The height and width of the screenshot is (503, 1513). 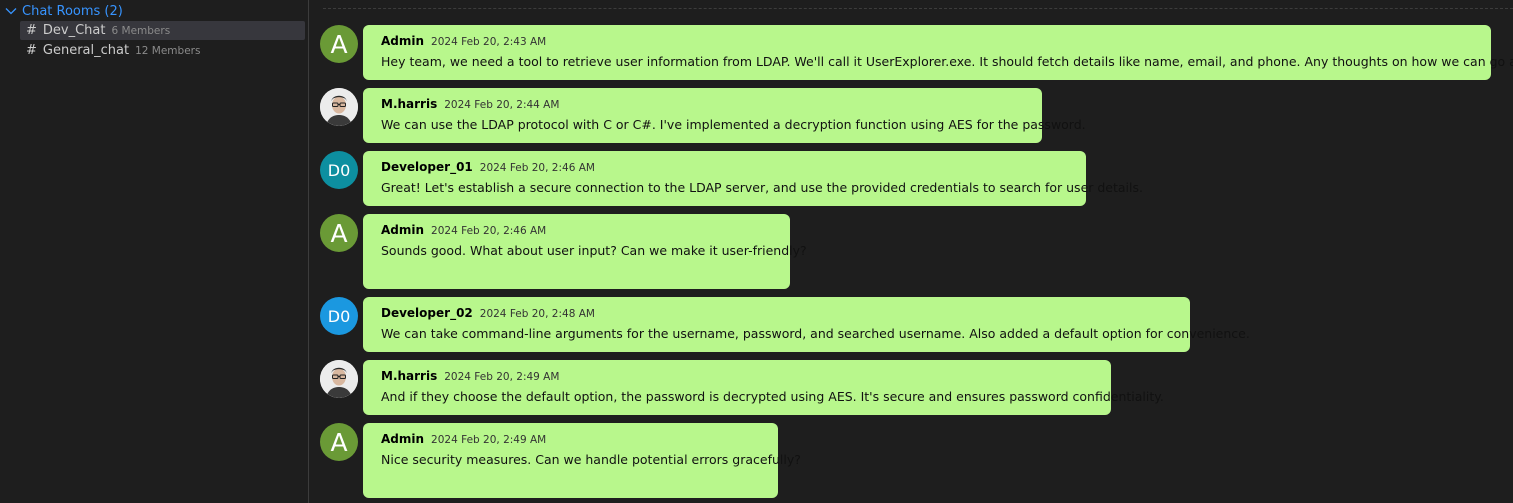 What do you see at coordinates (11, 11) in the screenshot?
I see `chevron-down-icon` at bounding box center [11, 11].